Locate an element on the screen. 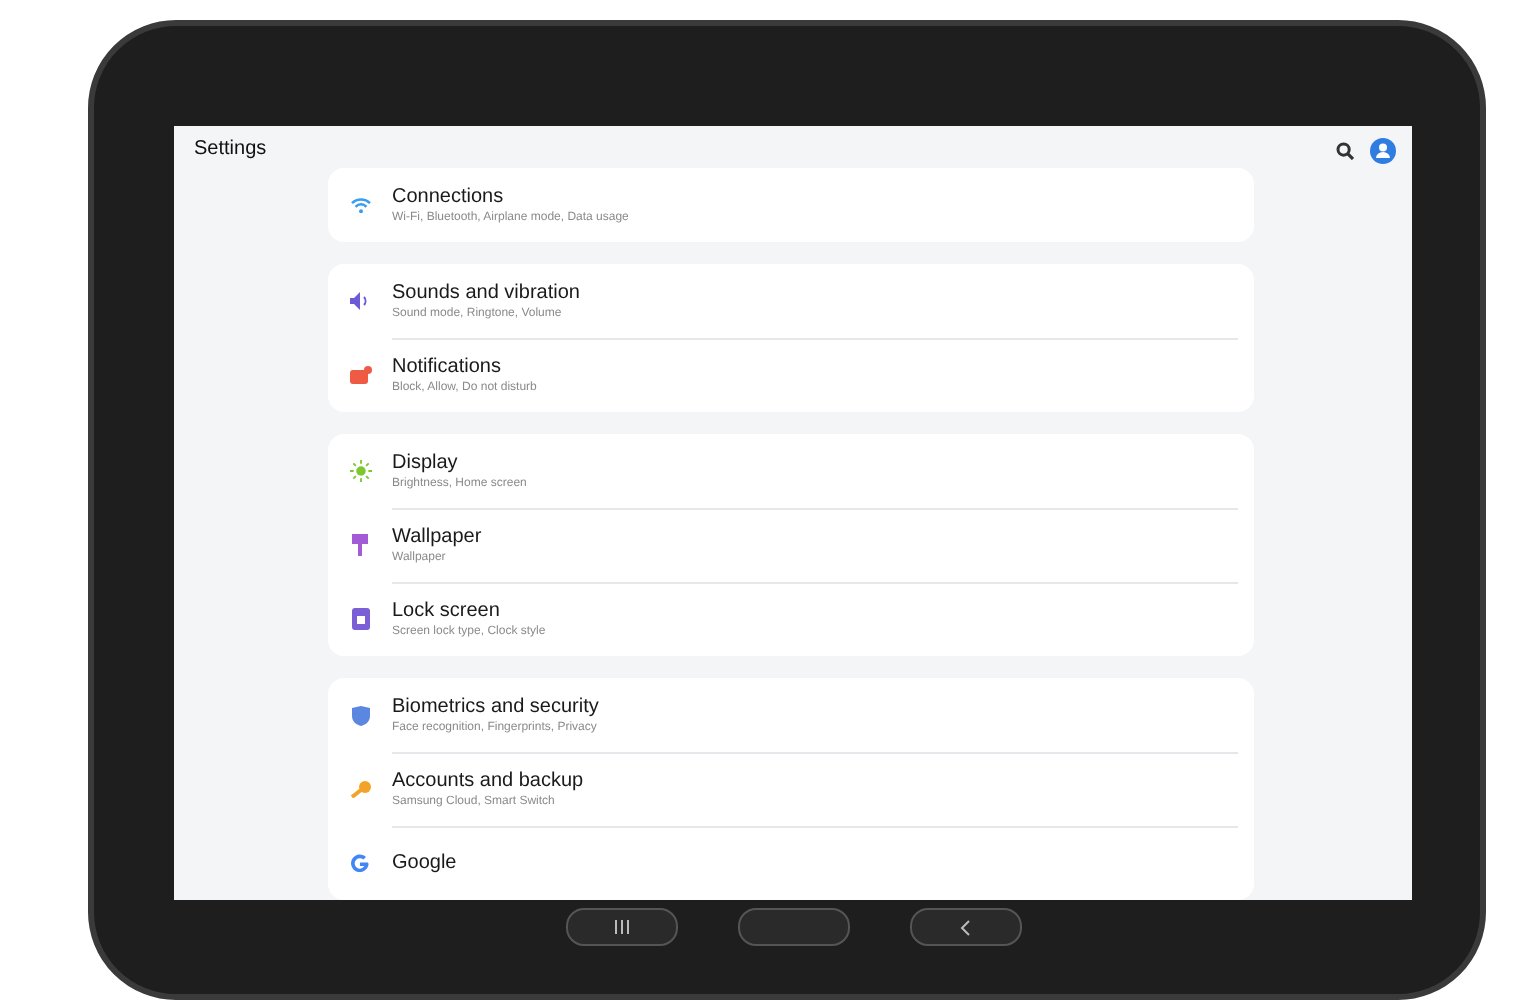  brush-icon is located at coordinates (360, 545).